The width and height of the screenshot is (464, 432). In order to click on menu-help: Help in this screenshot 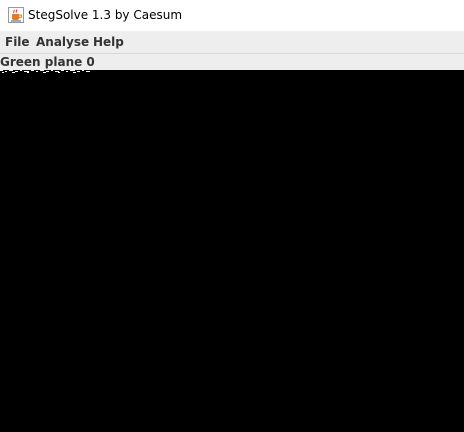, I will do `click(108, 42)`.